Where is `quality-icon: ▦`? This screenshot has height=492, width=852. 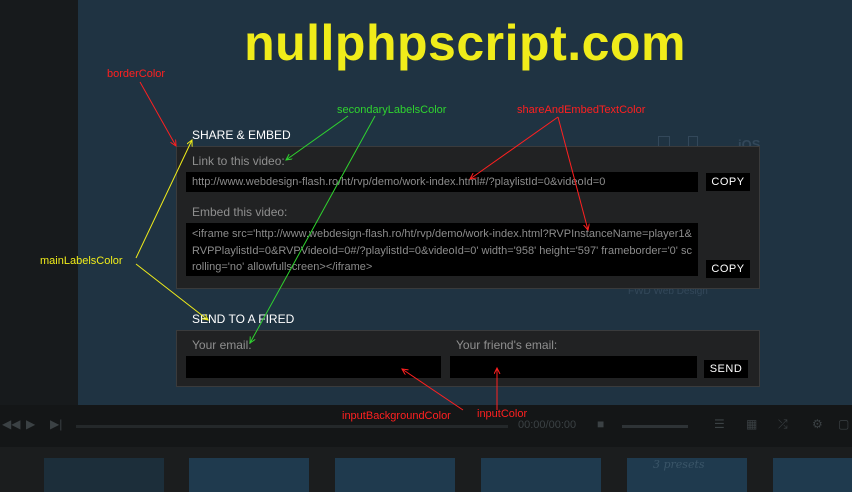 quality-icon: ▦ is located at coordinates (751, 424).